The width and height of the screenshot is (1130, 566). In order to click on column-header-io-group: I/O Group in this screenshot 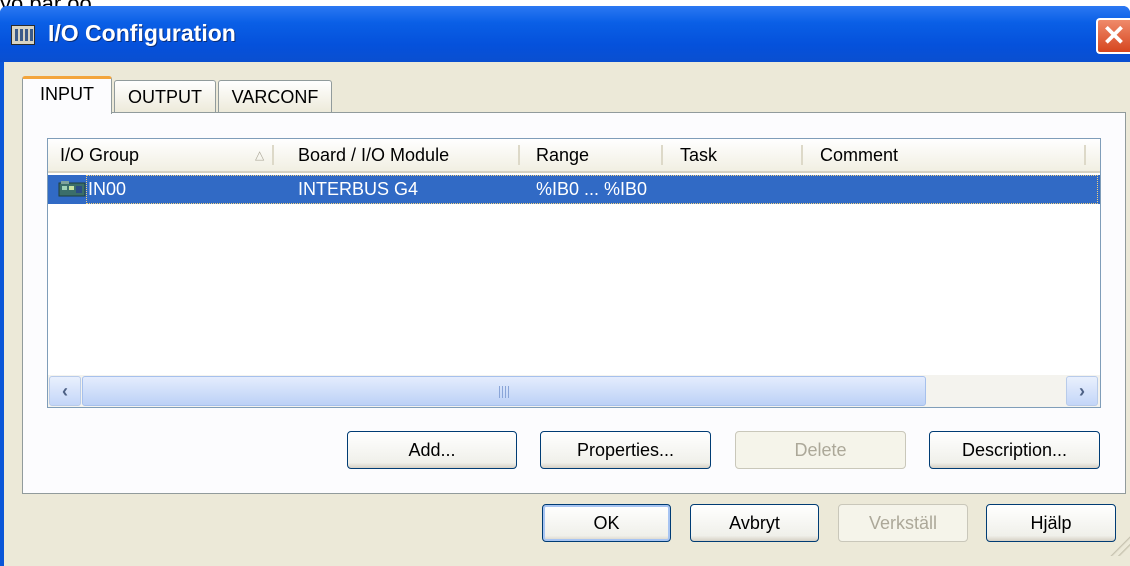, I will do `click(99, 155)`.